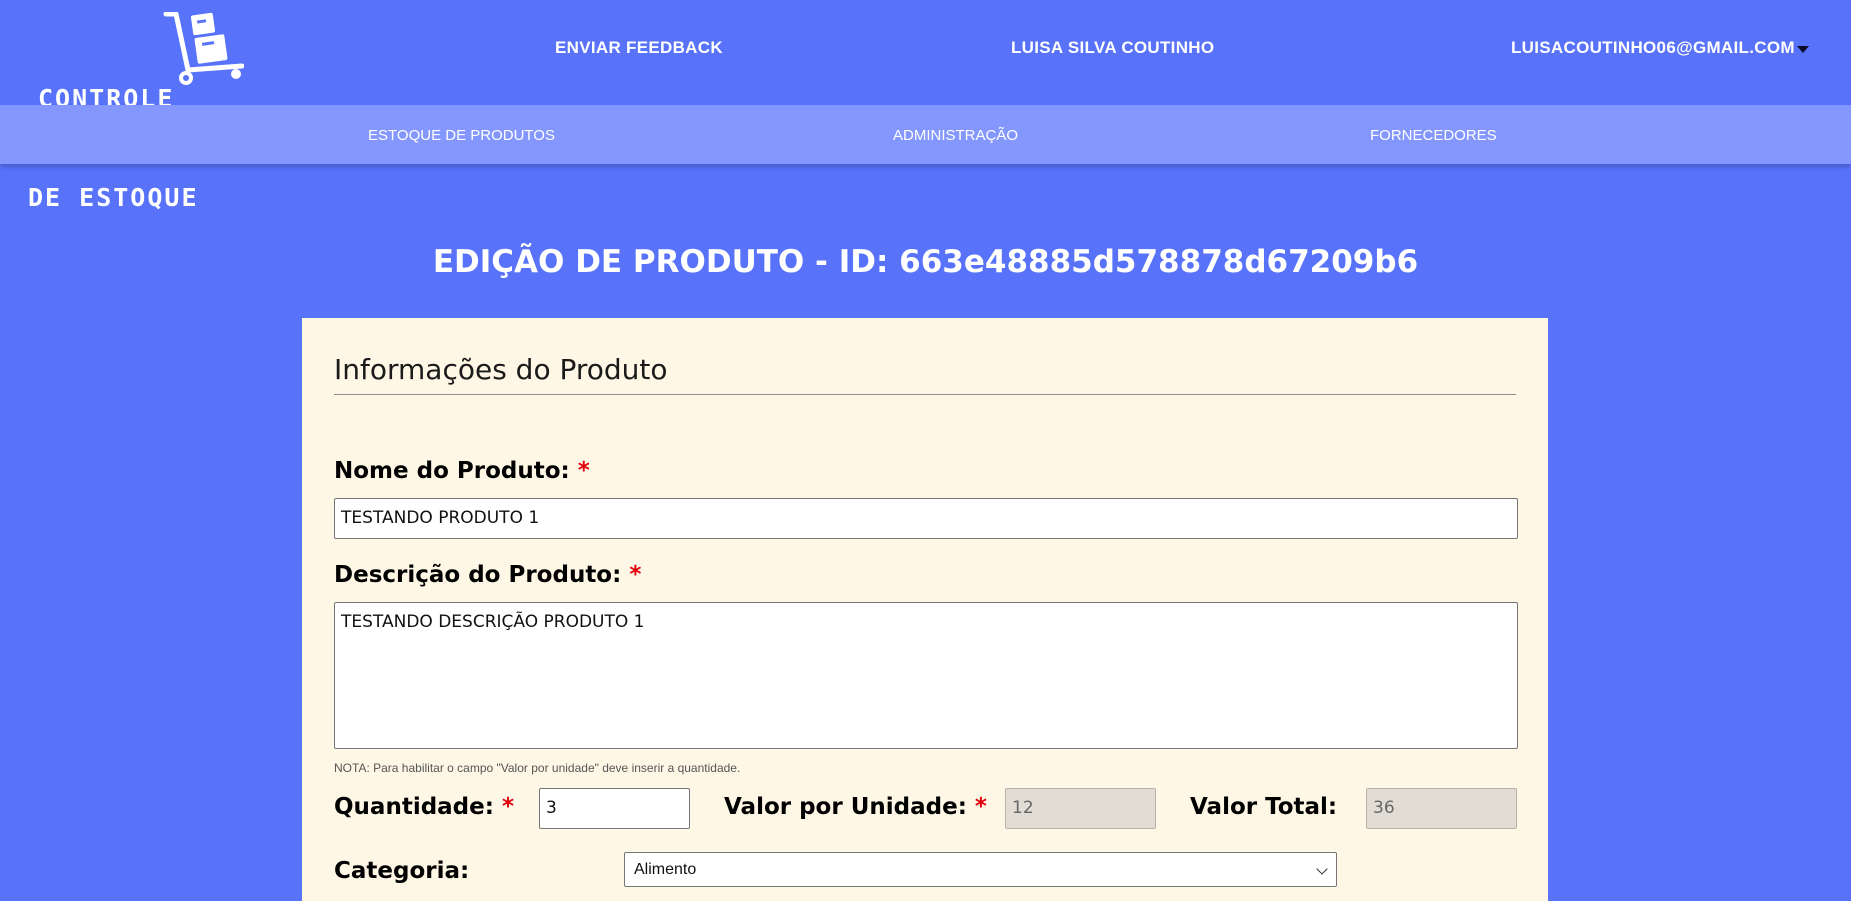 The image size is (1851, 901). I want to click on caret-down-icon, so click(1803, 49).